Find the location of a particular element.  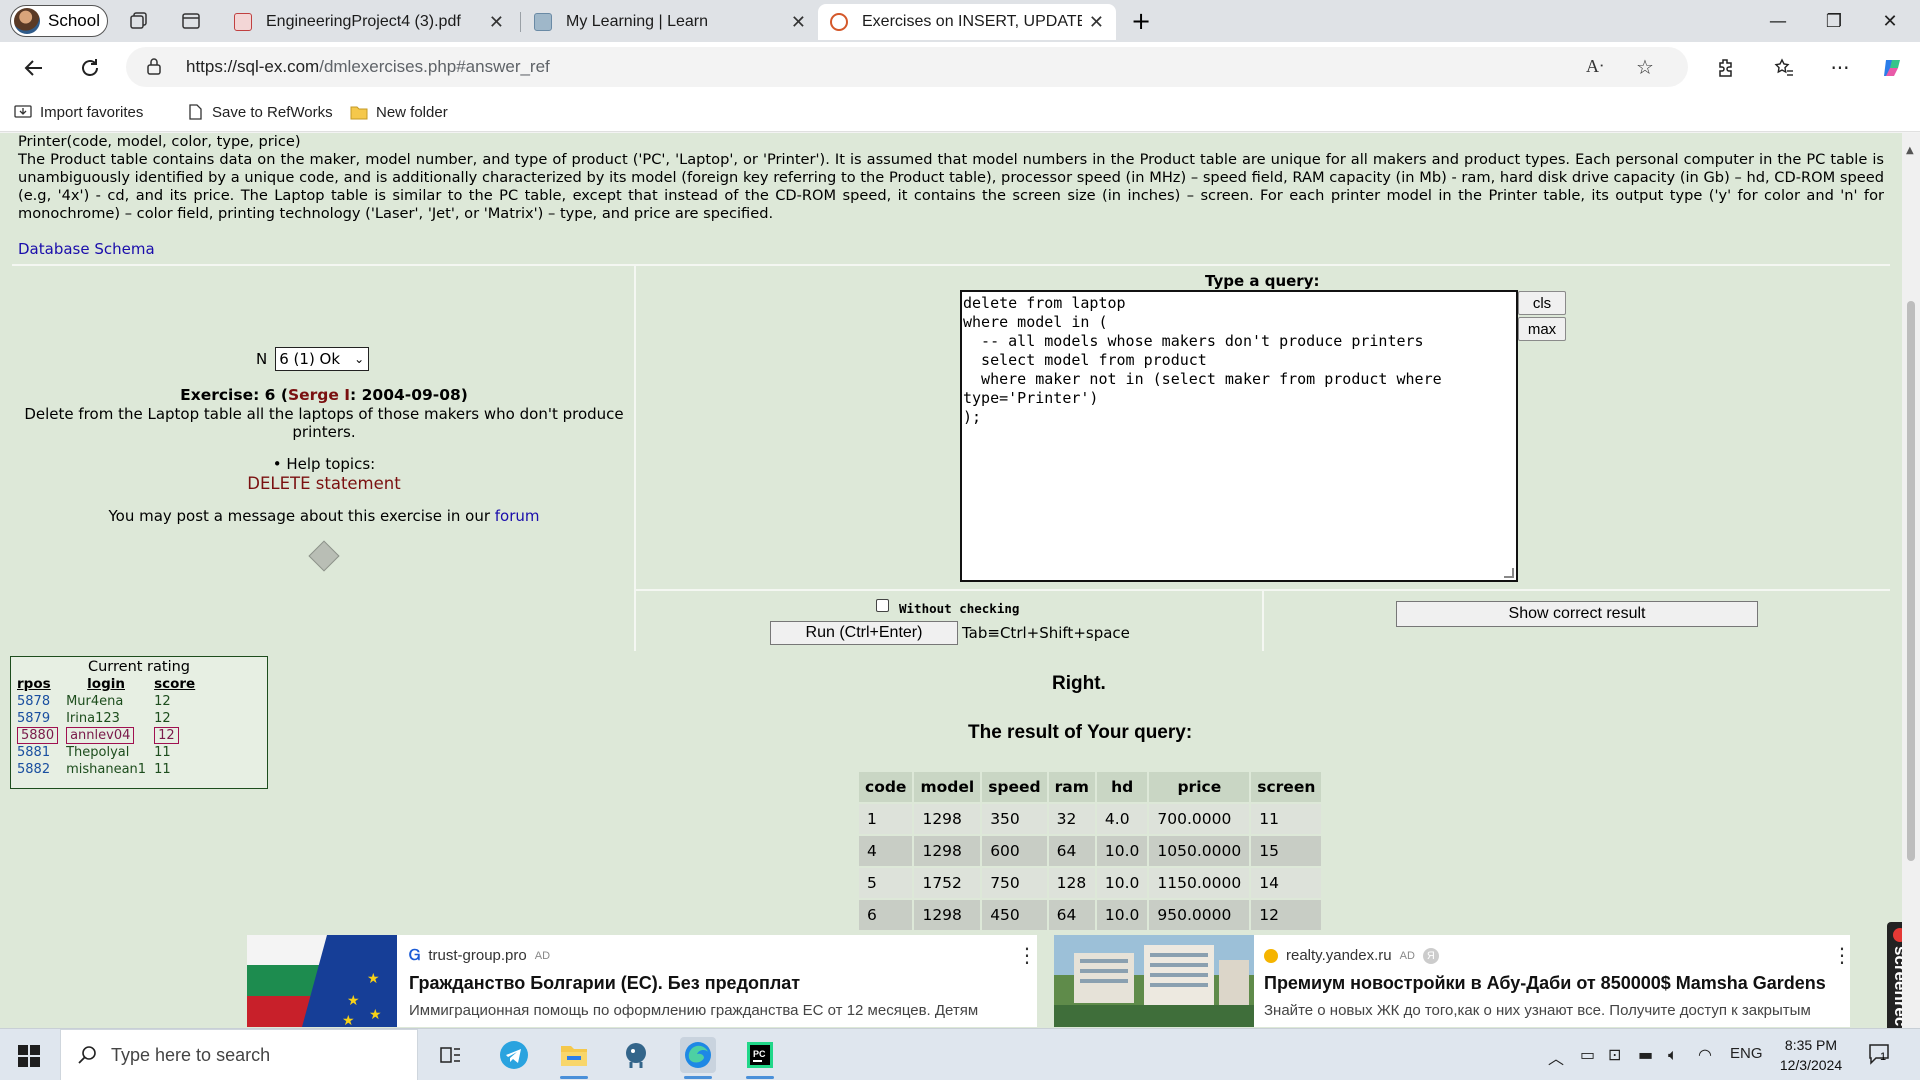

rating-header: login is located at coordinates (106, 684).